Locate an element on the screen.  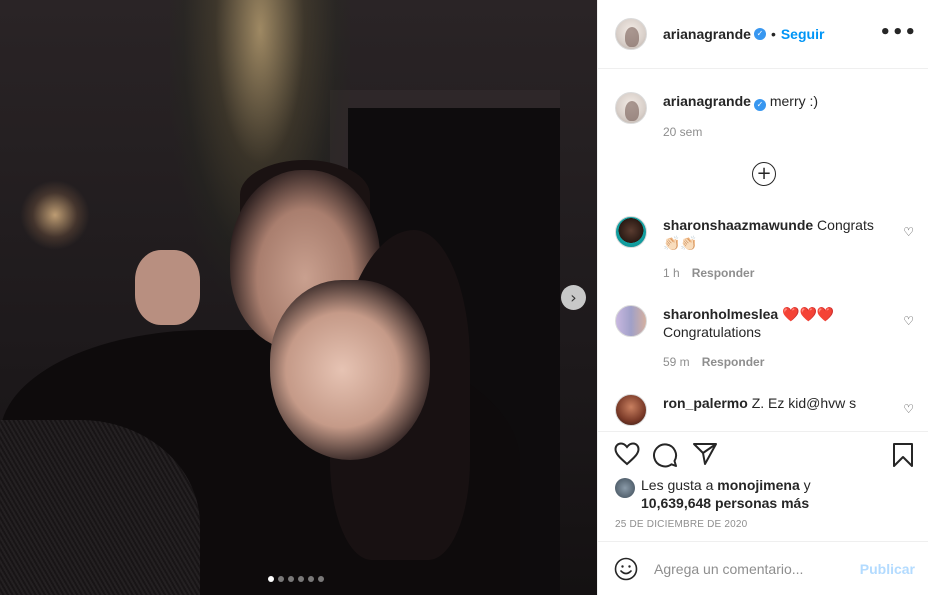
post-header: arianagrande ✓ • Seguir ••• is located at coordinates (763, 34).